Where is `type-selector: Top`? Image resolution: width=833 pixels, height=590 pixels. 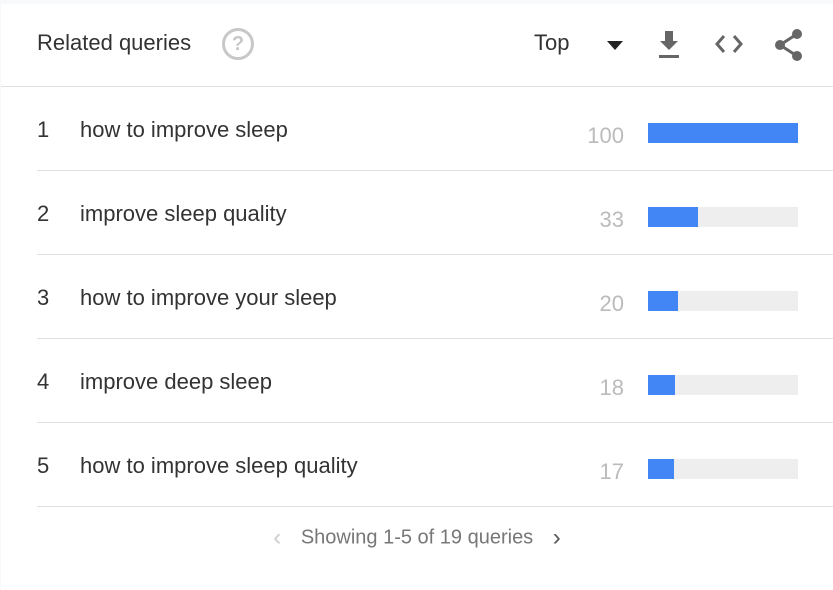 type-selector: Top is located at coordinates (551, 43).